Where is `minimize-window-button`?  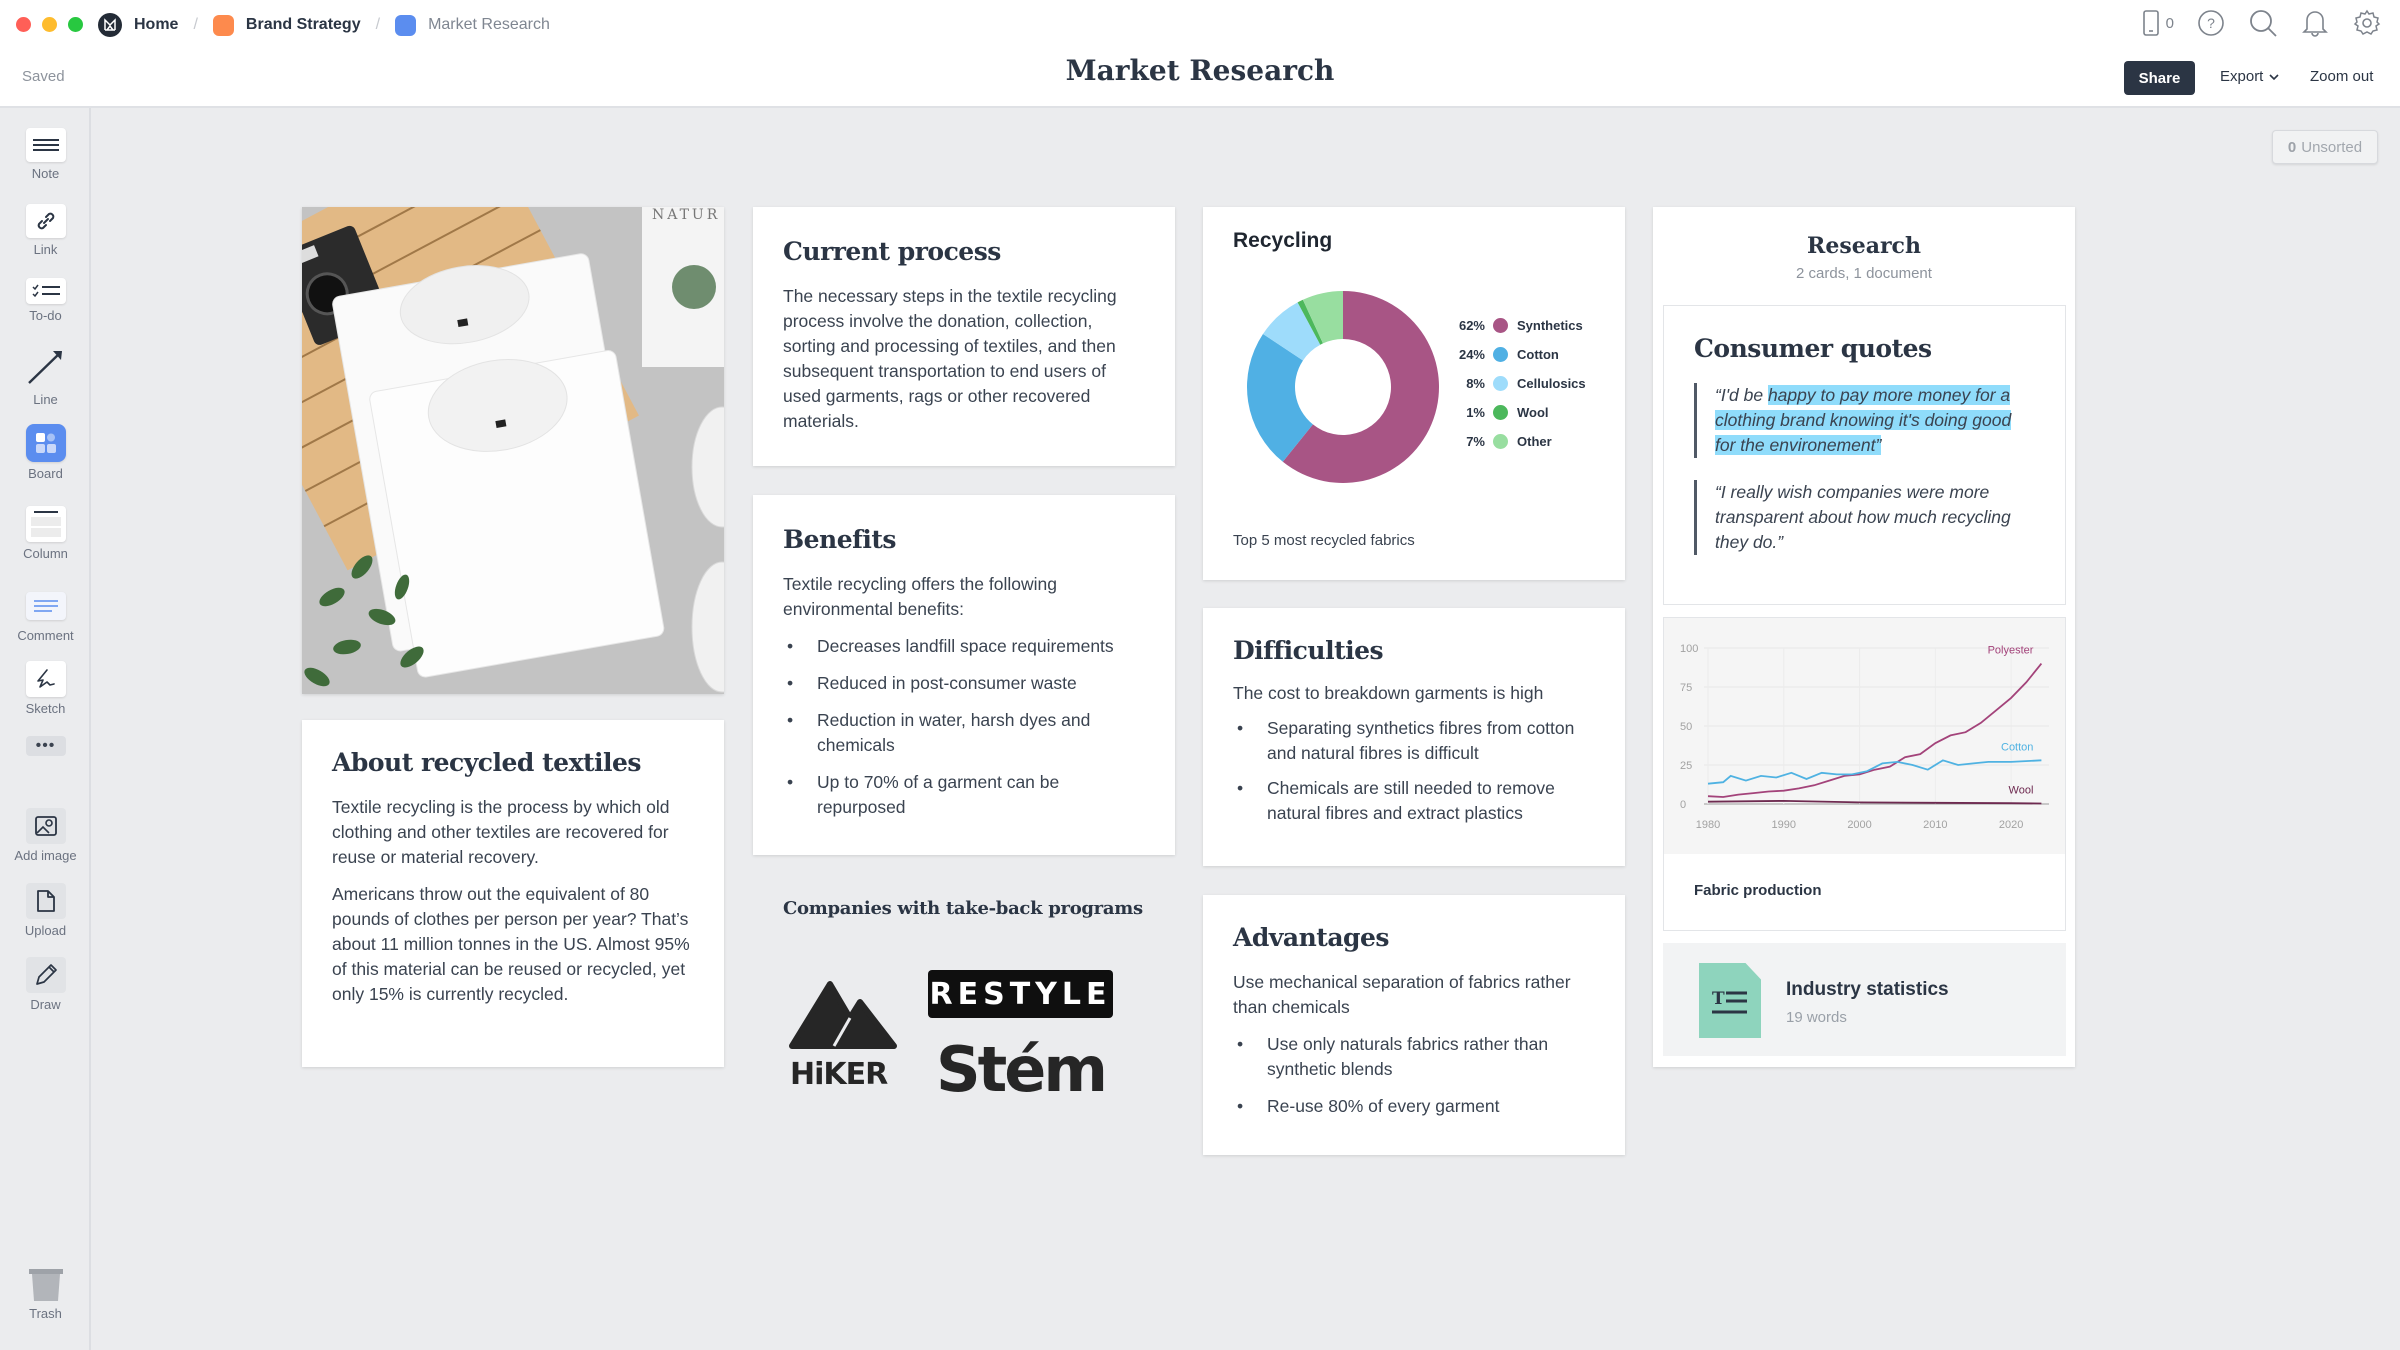 minimize-window-button is located at coordinates (49, 24).